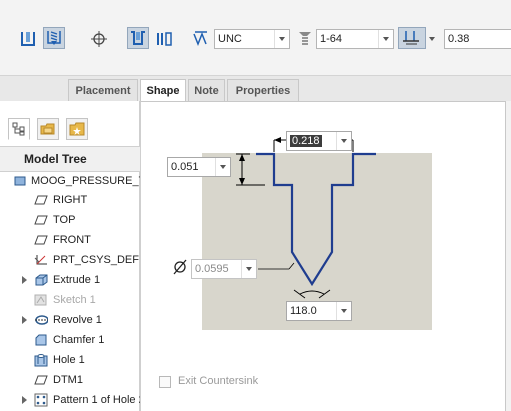 The width and height of the screenshot is (511, 411). Describe the element at coordinates (212, 269) in the screenshot. I see `hole-diameter-value: 0.0595` at that location.